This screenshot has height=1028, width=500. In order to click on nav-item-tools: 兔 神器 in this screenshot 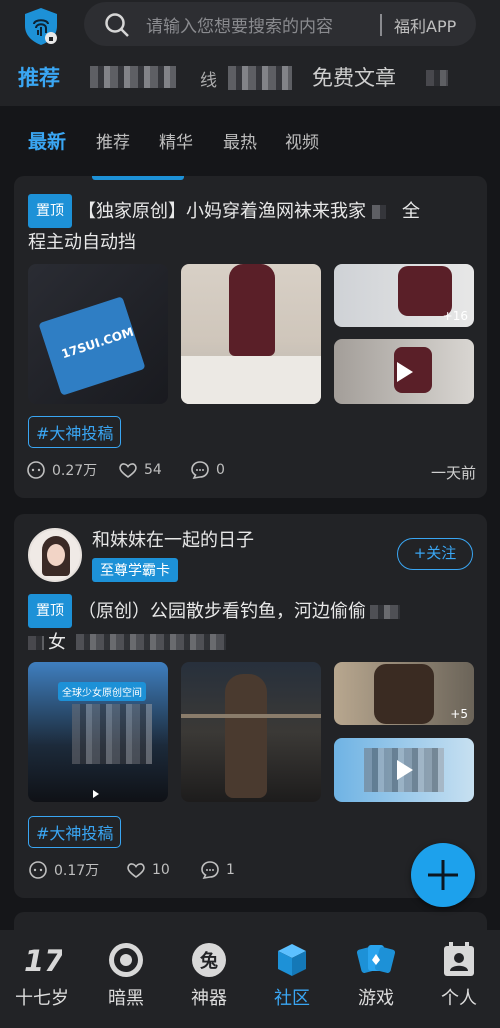, I will do `click(209, 979)`.